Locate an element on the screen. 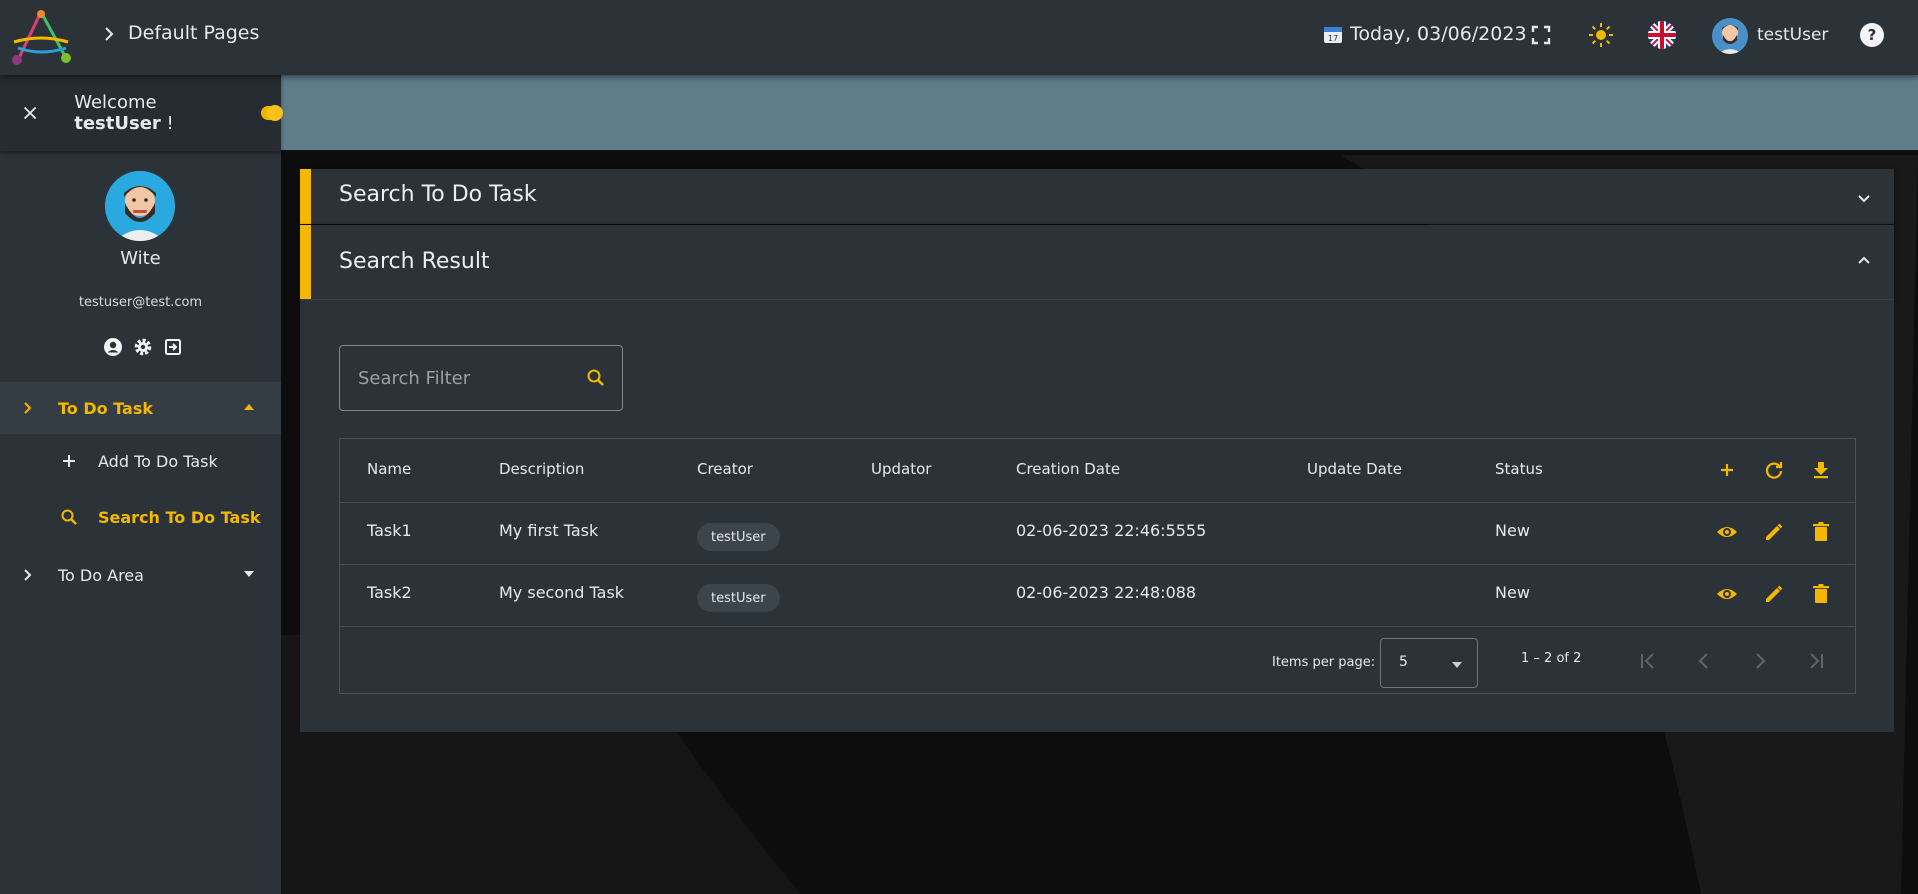  logout-icon is located at coordinates (173, 347).